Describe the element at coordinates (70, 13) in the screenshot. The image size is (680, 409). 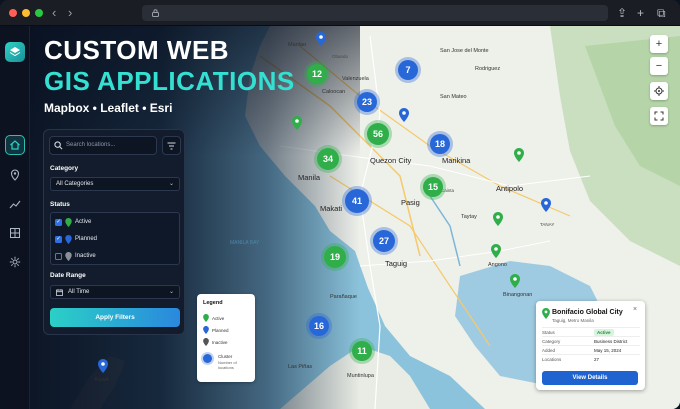
I see `forward-icon: ›` at that location.